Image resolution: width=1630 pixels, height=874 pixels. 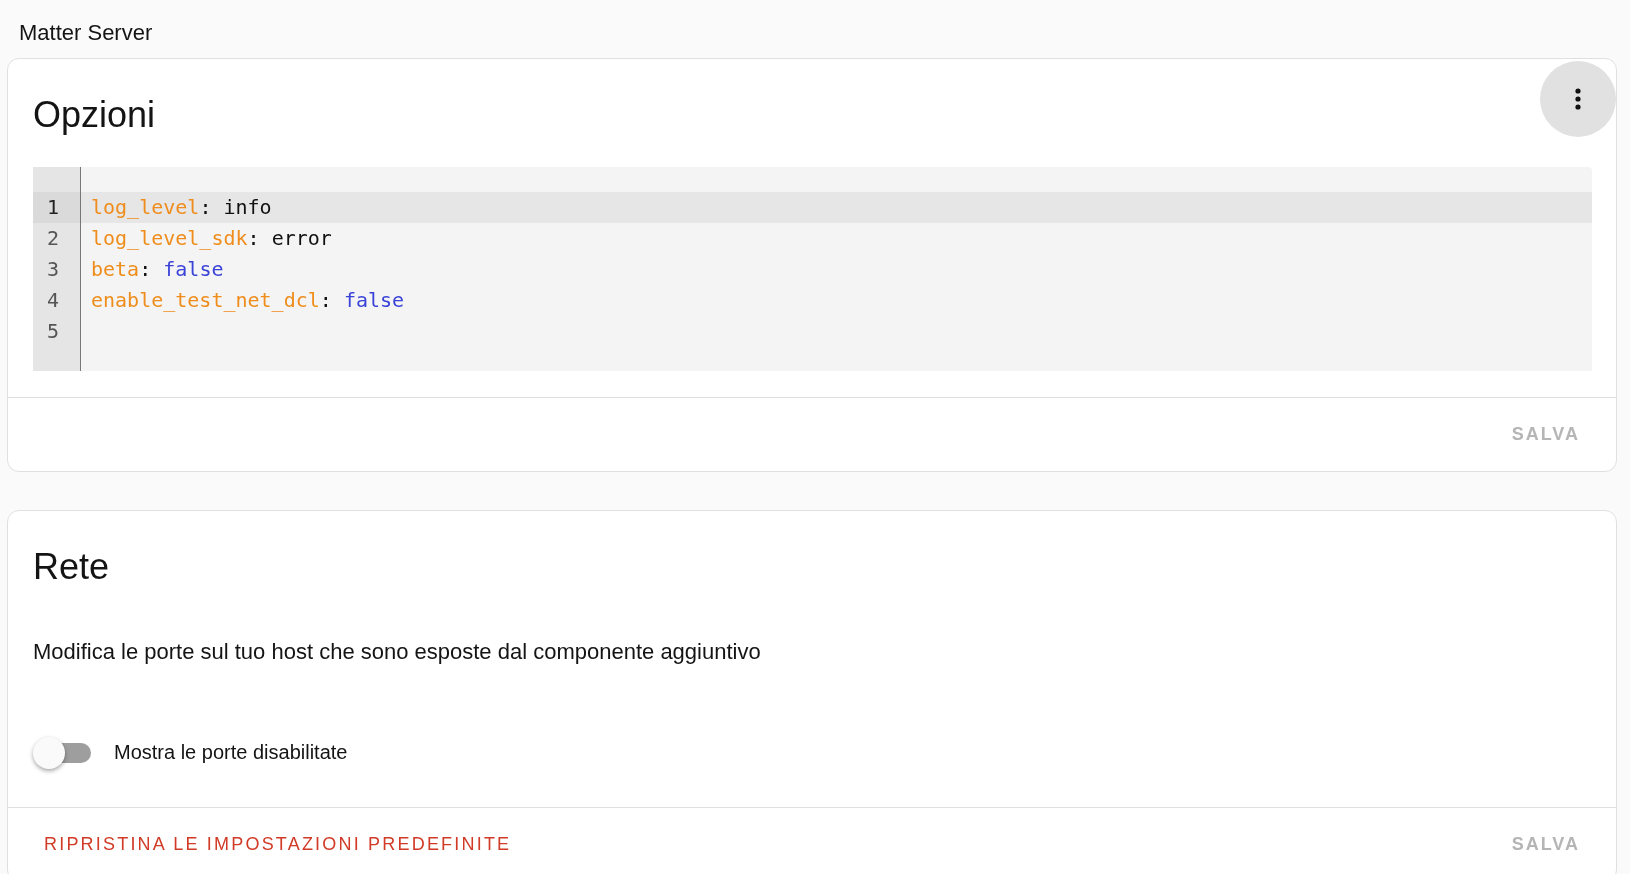 I want to click on line-number: 1, so click(x=53, y=207).